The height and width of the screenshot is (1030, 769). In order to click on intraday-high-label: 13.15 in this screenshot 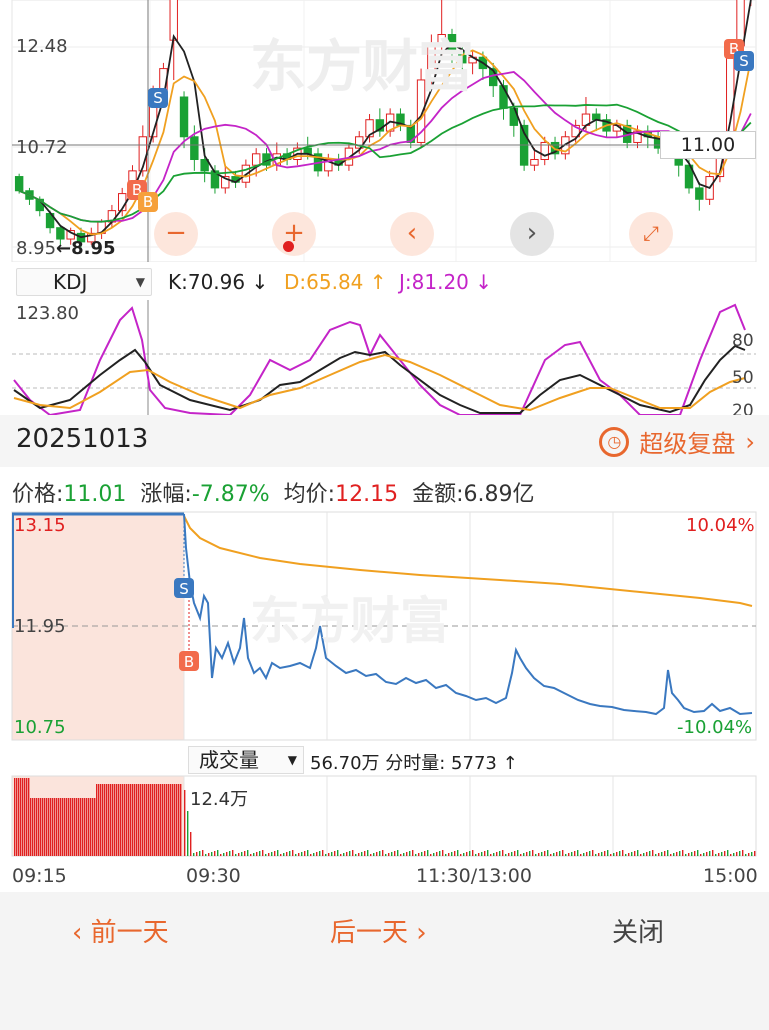, I will do `click(40, 525)`.